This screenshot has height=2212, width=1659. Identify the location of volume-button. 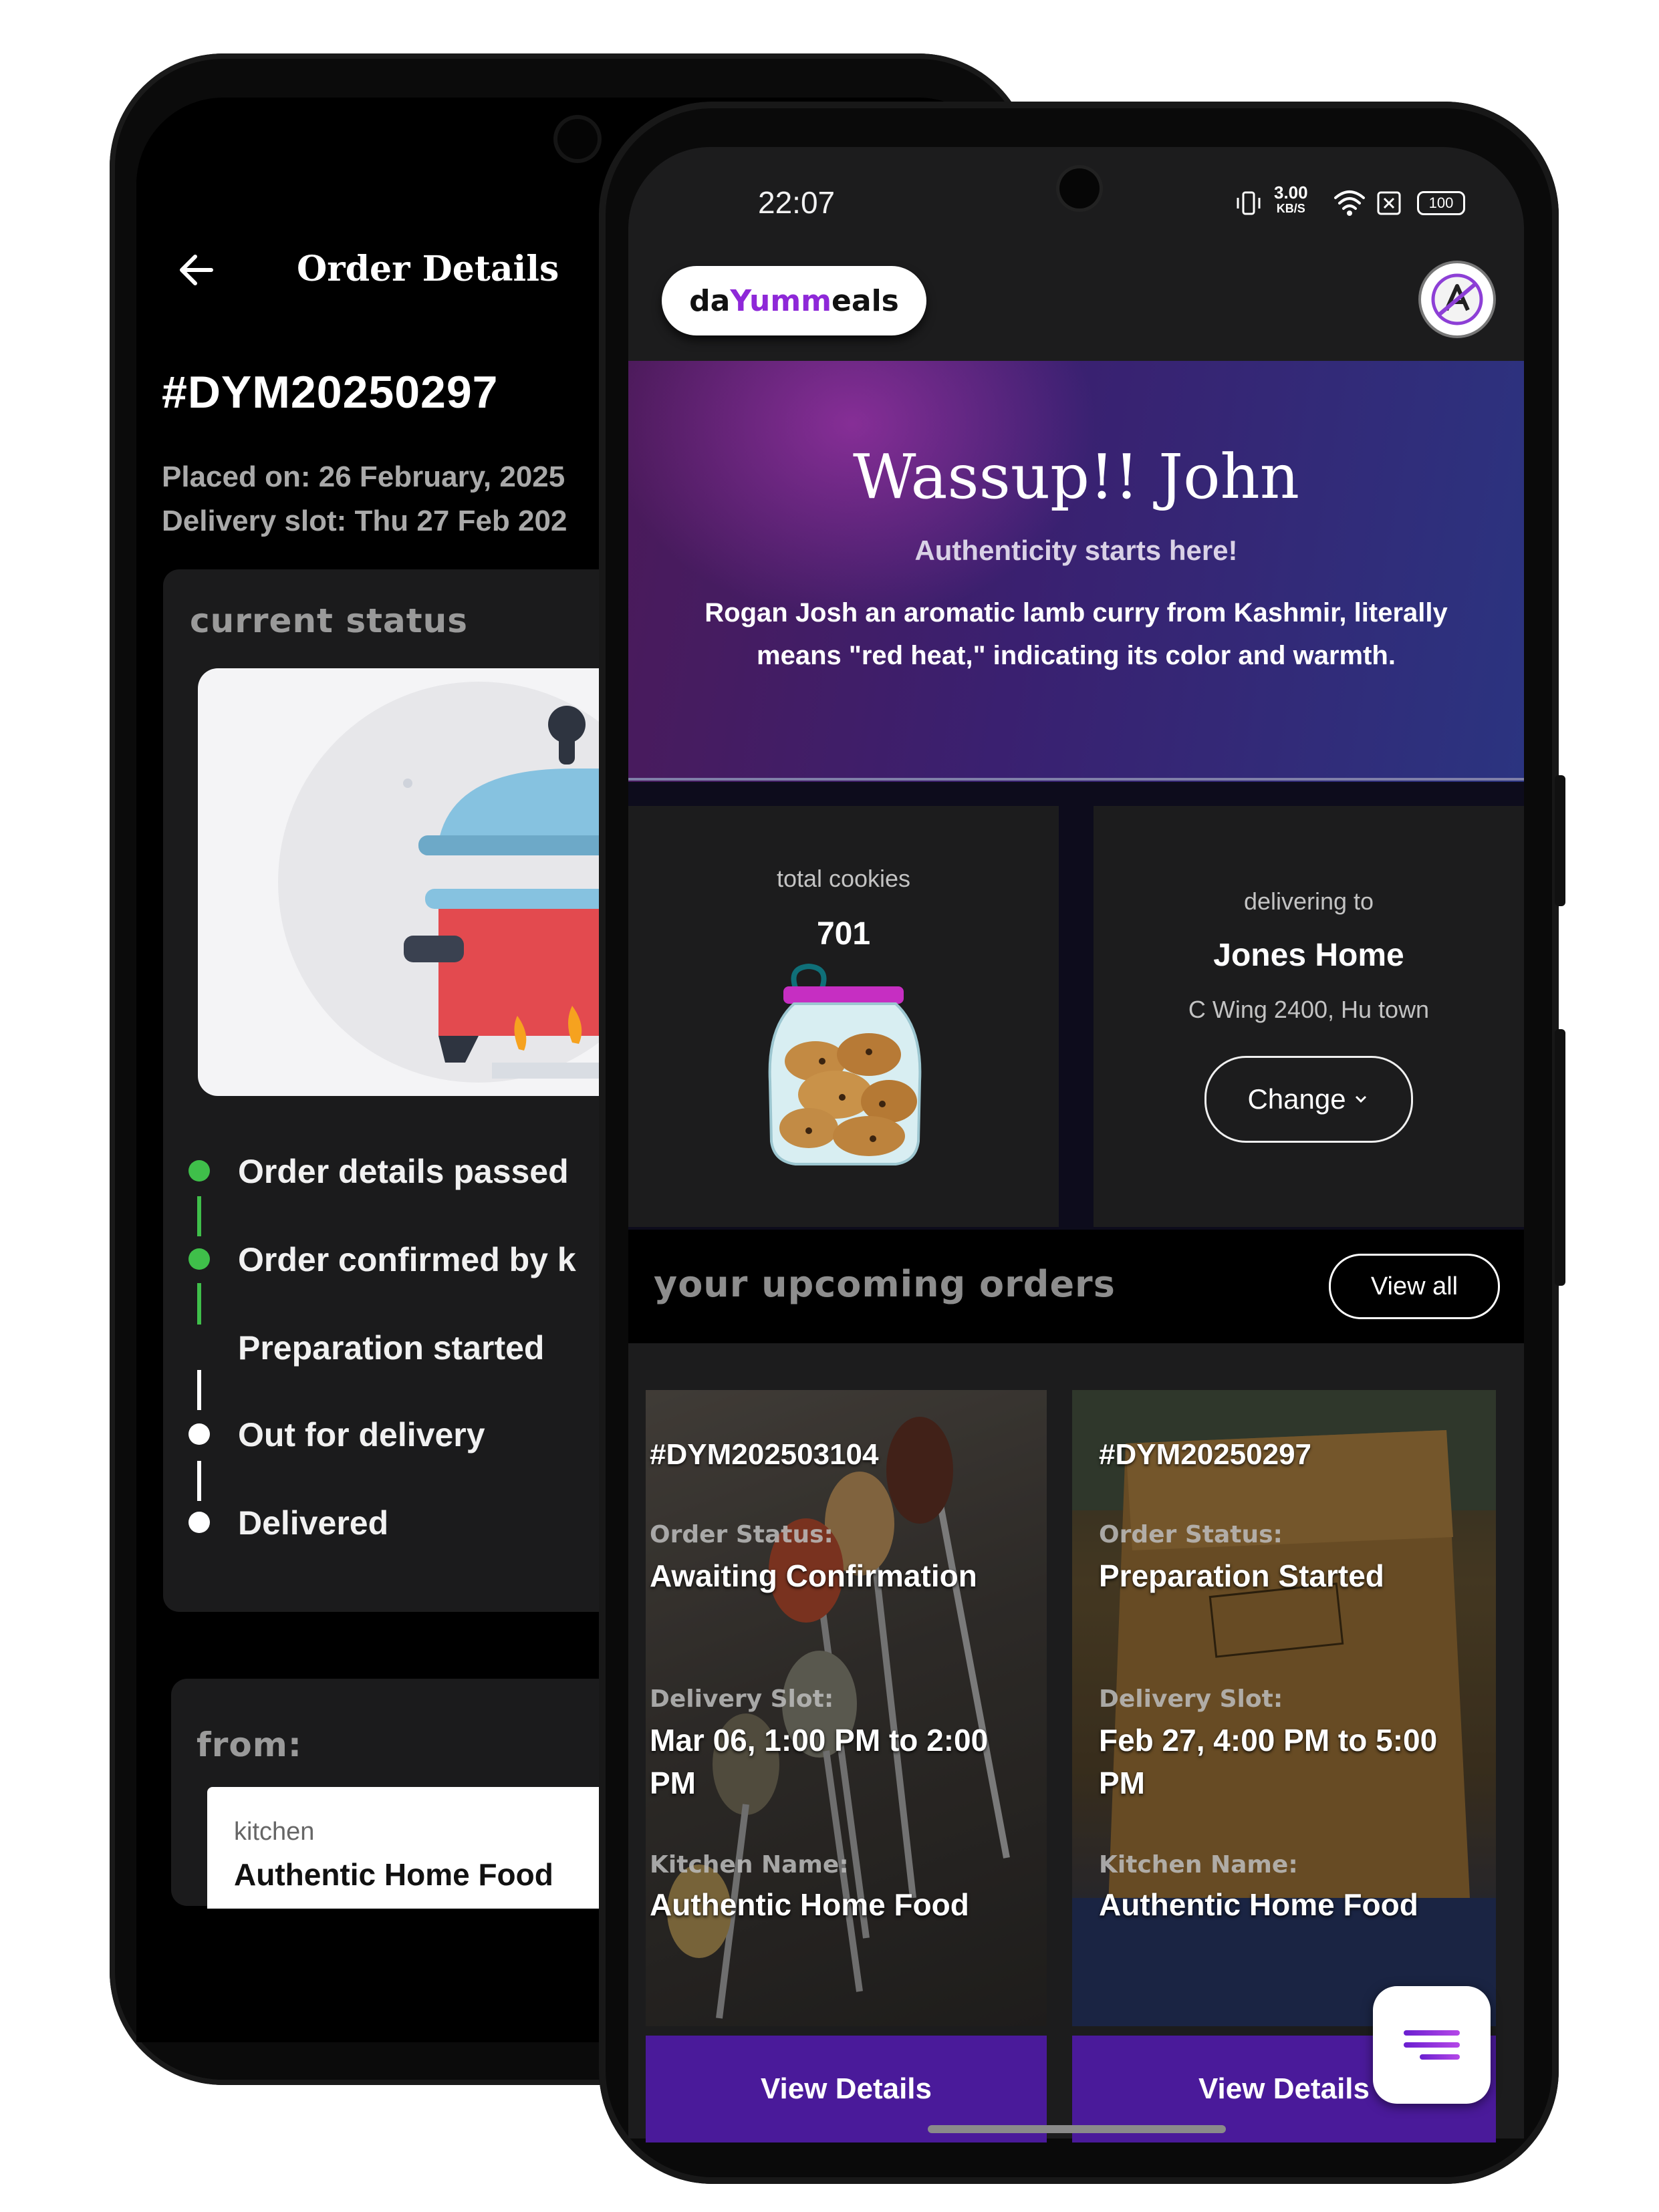
(1560, 840).